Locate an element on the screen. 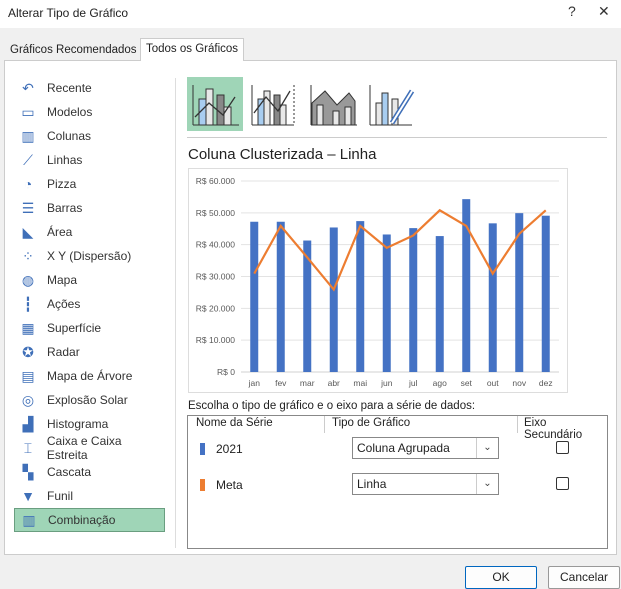  x-tick-label: nov is located at coordinates (519, 383).